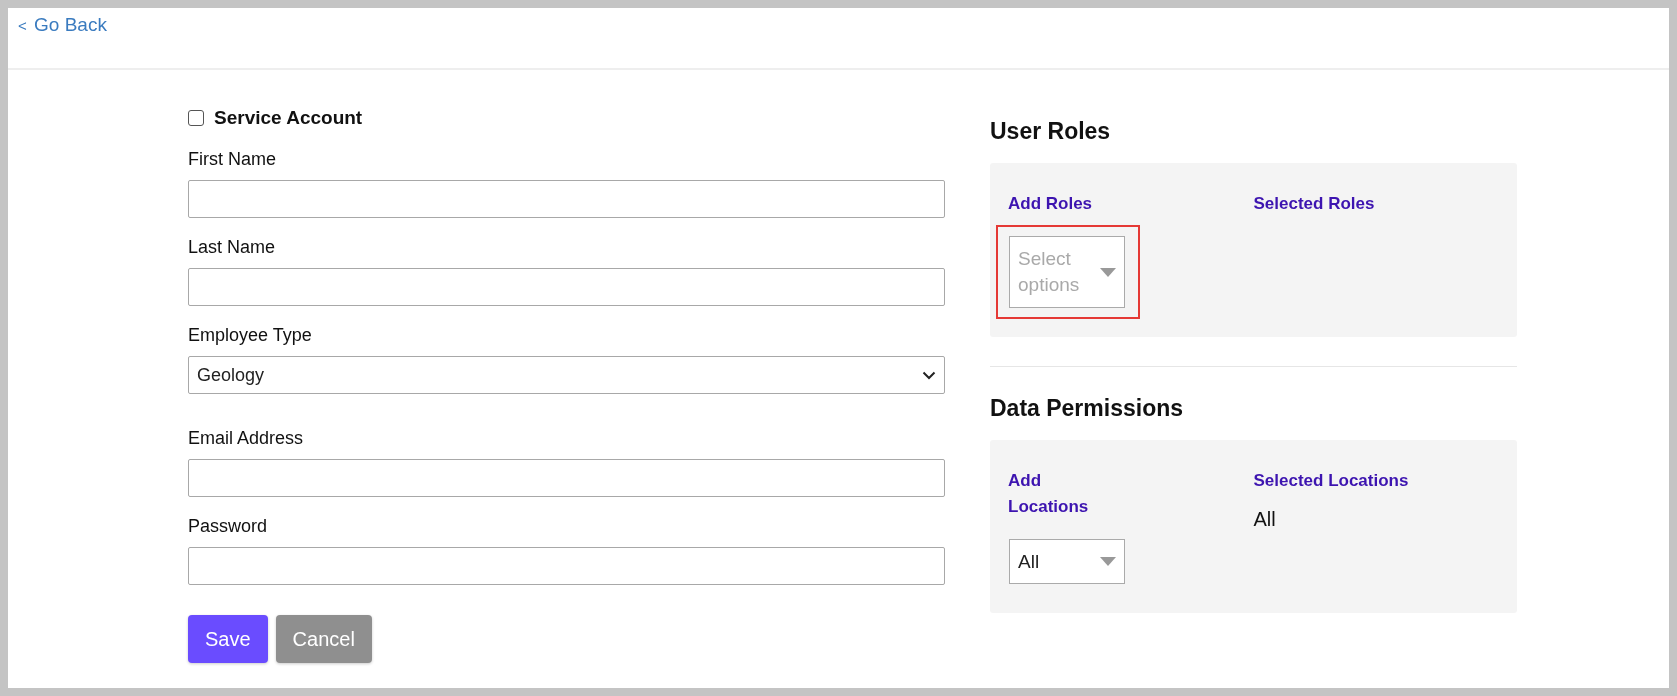  I want to click on field-label: Last Name, so click(232, 247).